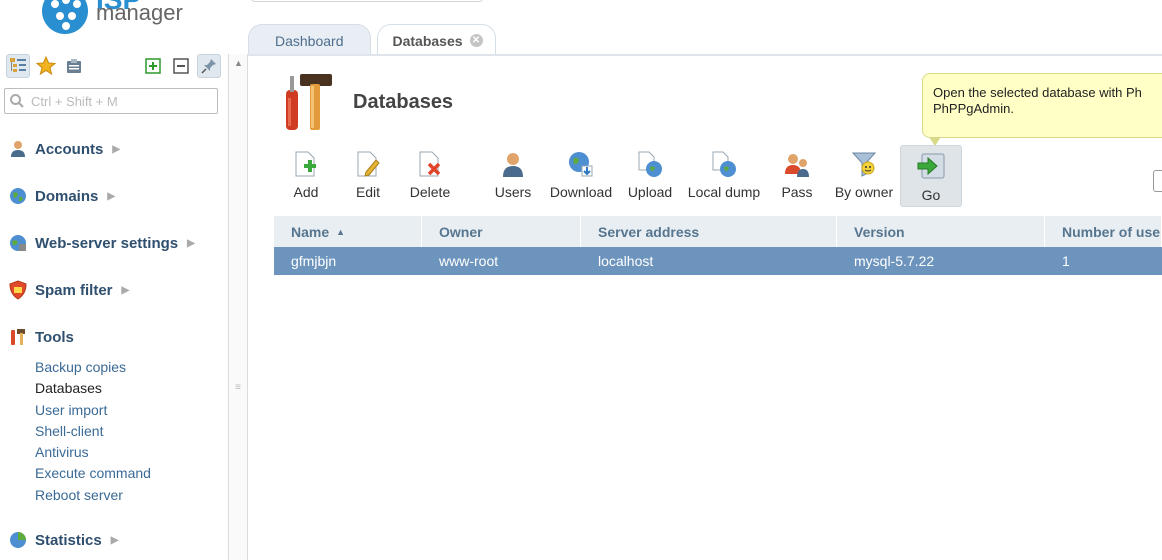  What do you see at coordinates (1103, 231) in the screenshot?
I see `column-header-number-of-users: Number of use` at bounding box center [1103, 231].